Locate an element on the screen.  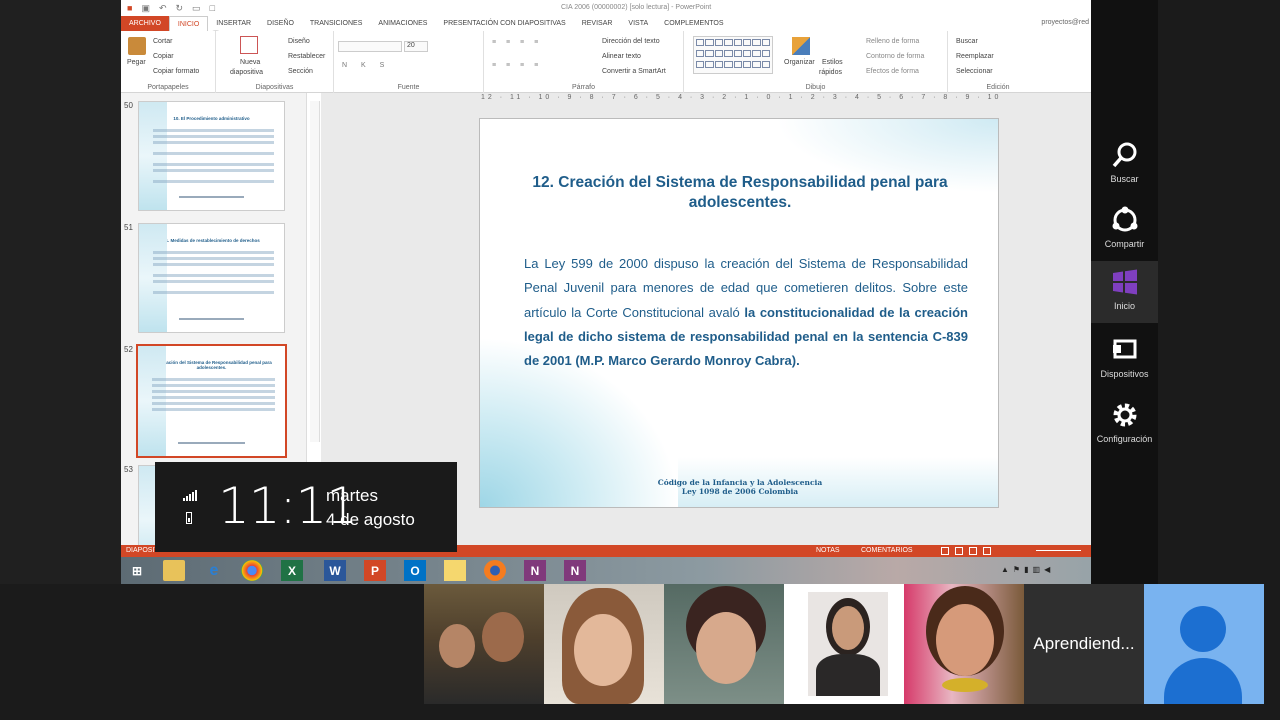
quick-styles-button: Estilos is located at coordinates (832, 62).